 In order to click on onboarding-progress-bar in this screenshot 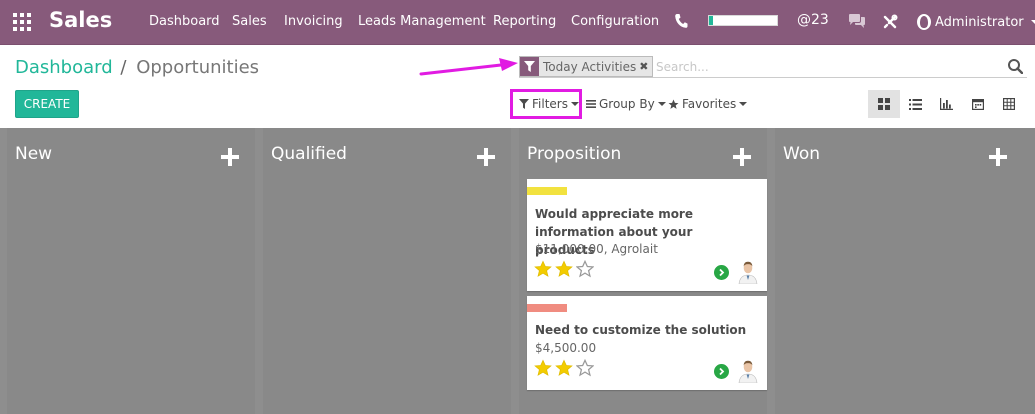, I will do `click(743, 20)`.